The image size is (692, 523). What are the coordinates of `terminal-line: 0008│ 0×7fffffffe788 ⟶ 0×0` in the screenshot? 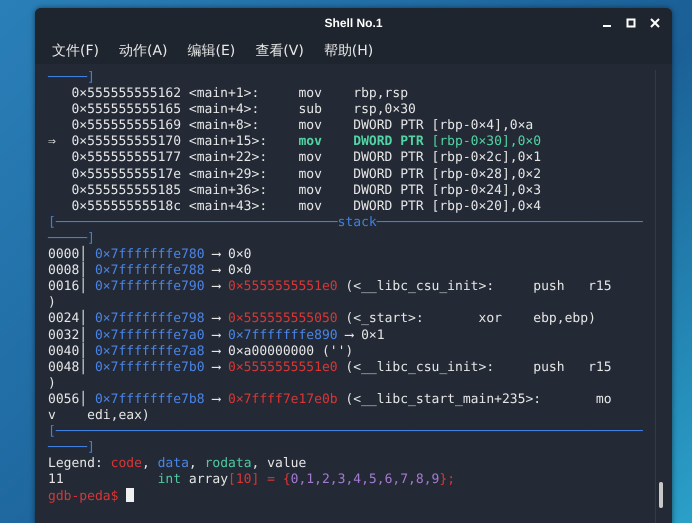 It's located at (150, 270).